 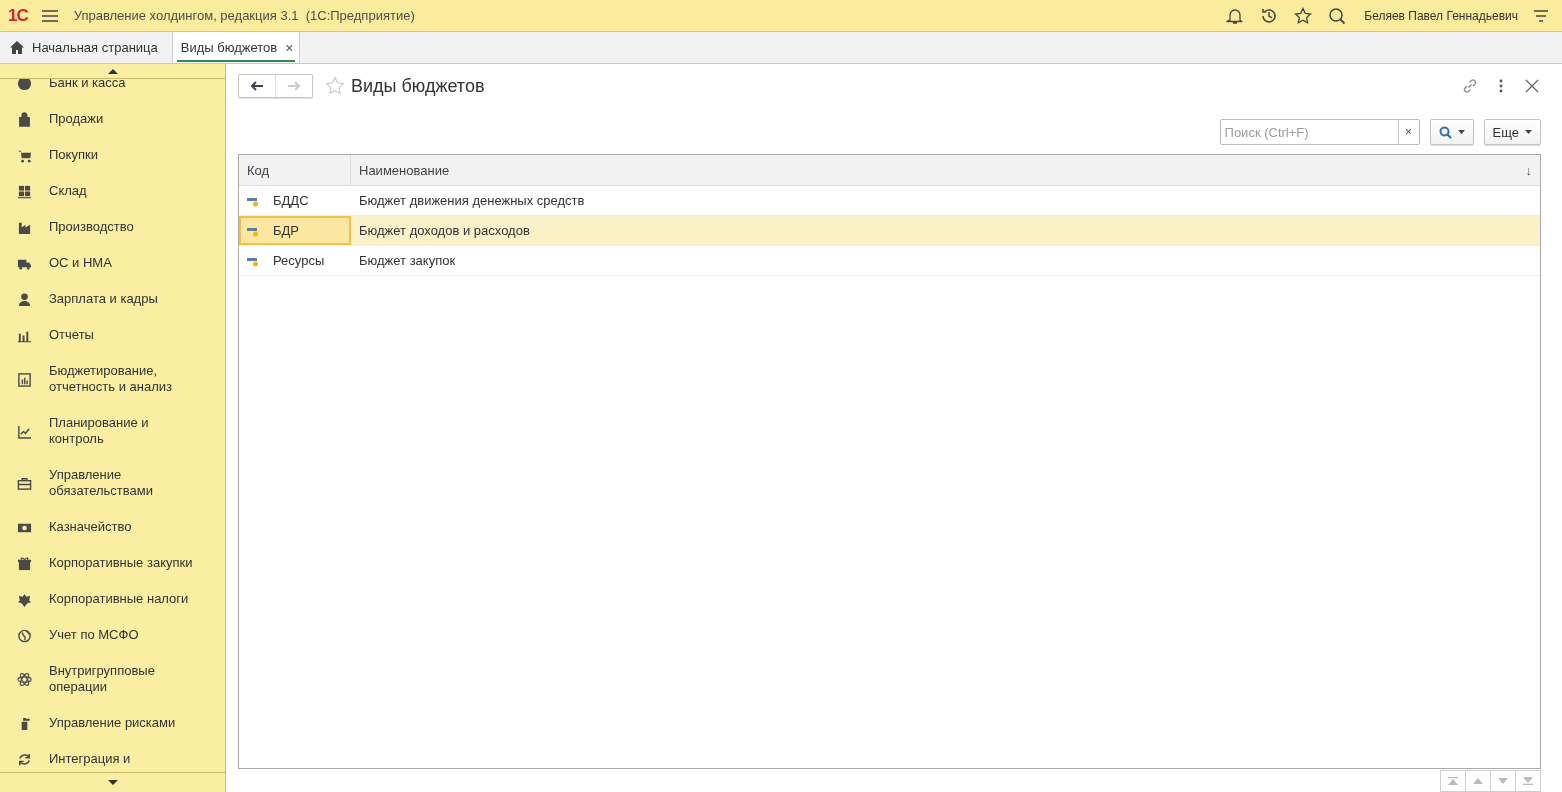 What do you see at coordinates (418, 86) in the screenshot?
I see `form-title: Виды бюджетов` at bounding box center [418, 86].